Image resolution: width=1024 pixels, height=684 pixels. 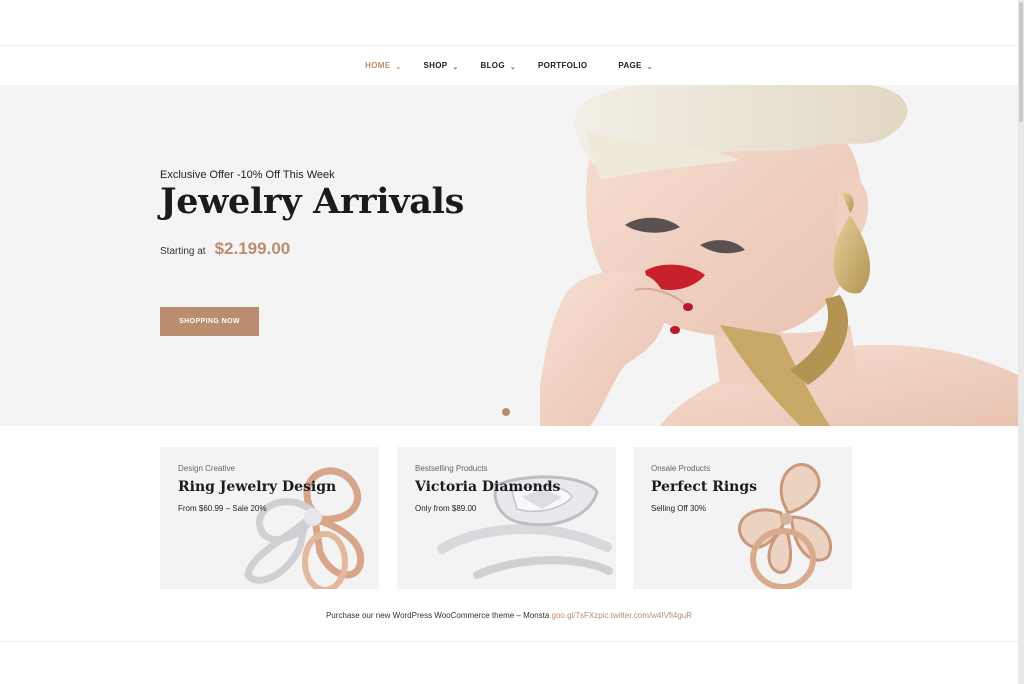 What do you see at coordinates (488, 487) in the screenshot?
I see `banner-title: Victoria Diamonds` at bounding box center [488, 487].